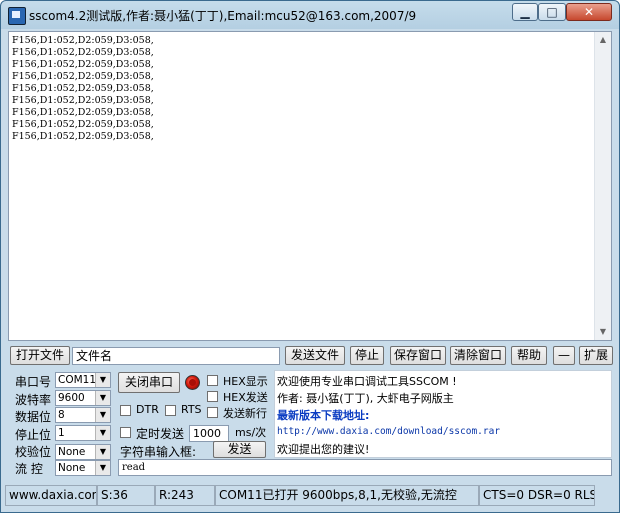  What do you see at coordinates (212, 396) in the screenshot?
I see `hex-send-checkbox` at bounding box center [212, 396].